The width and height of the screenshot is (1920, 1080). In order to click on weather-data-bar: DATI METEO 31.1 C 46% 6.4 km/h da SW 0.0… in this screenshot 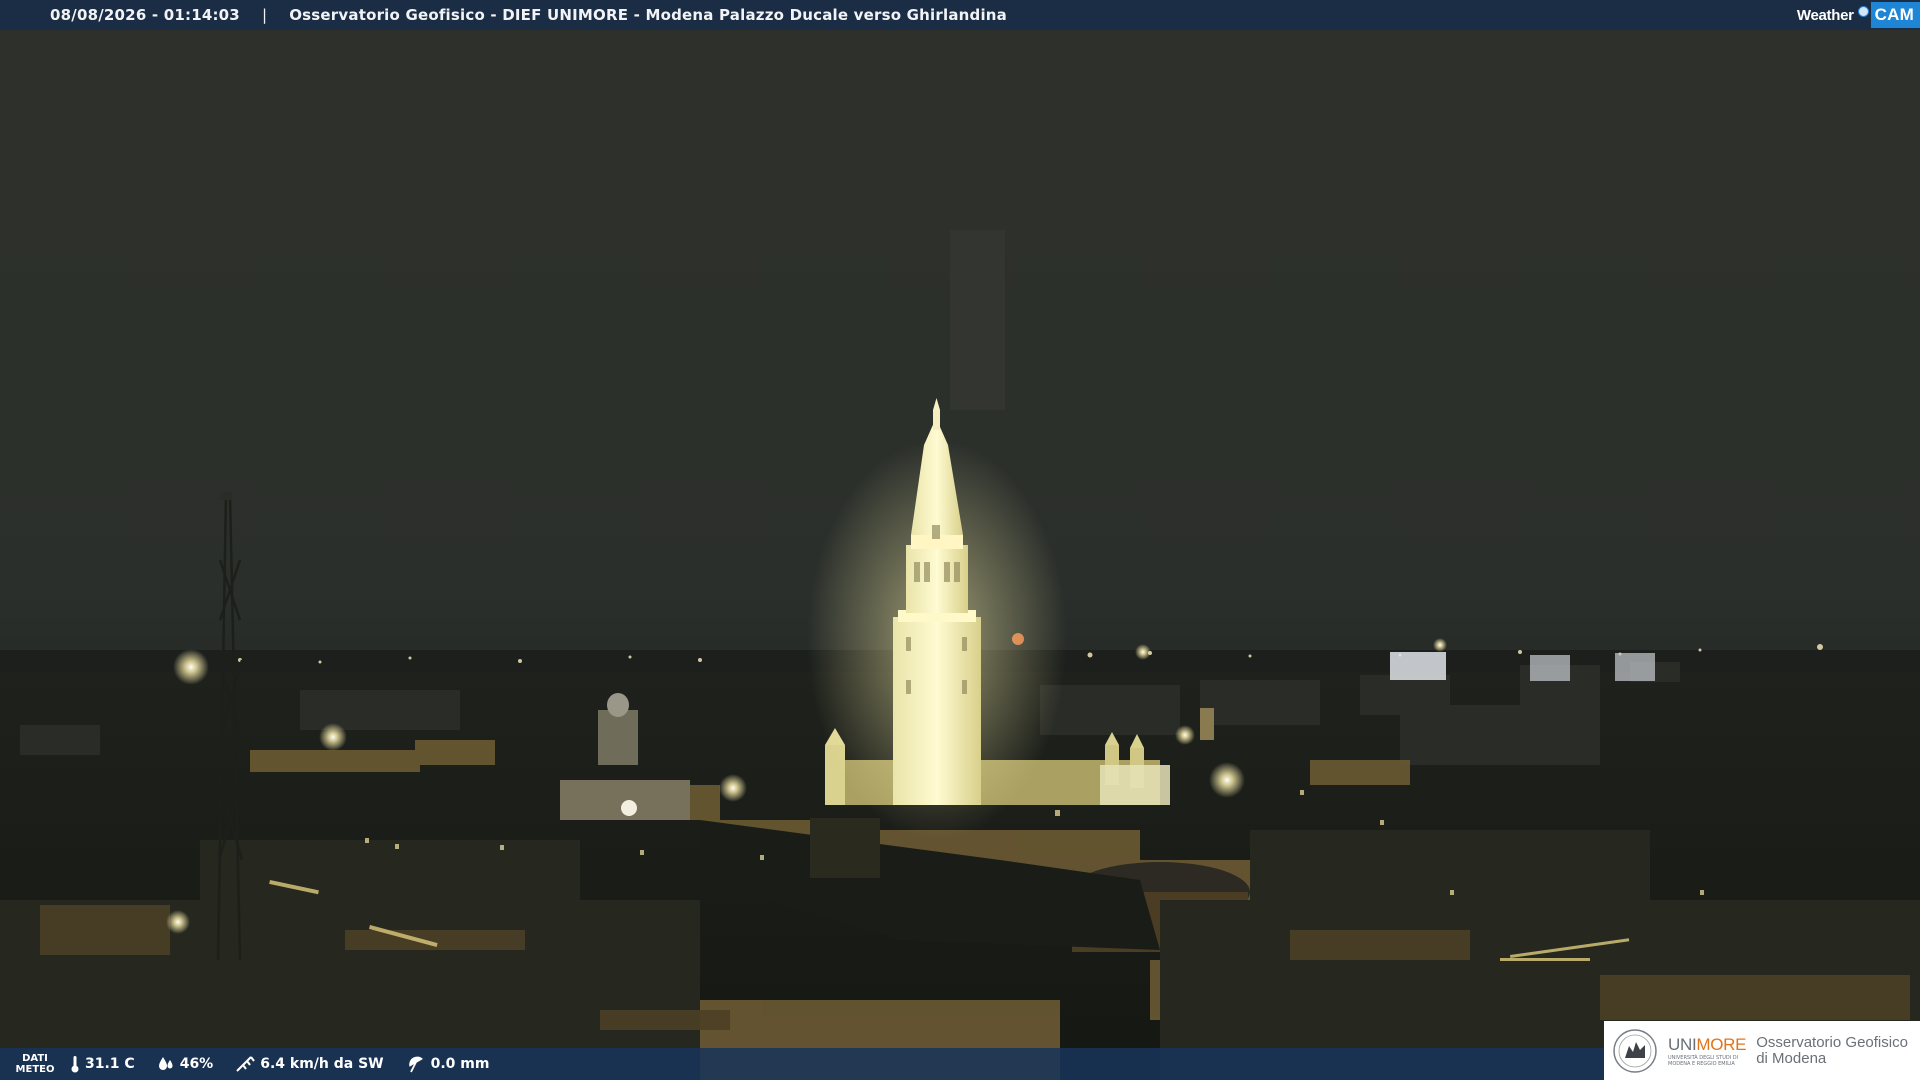, I will do `click(802, 1064)`.